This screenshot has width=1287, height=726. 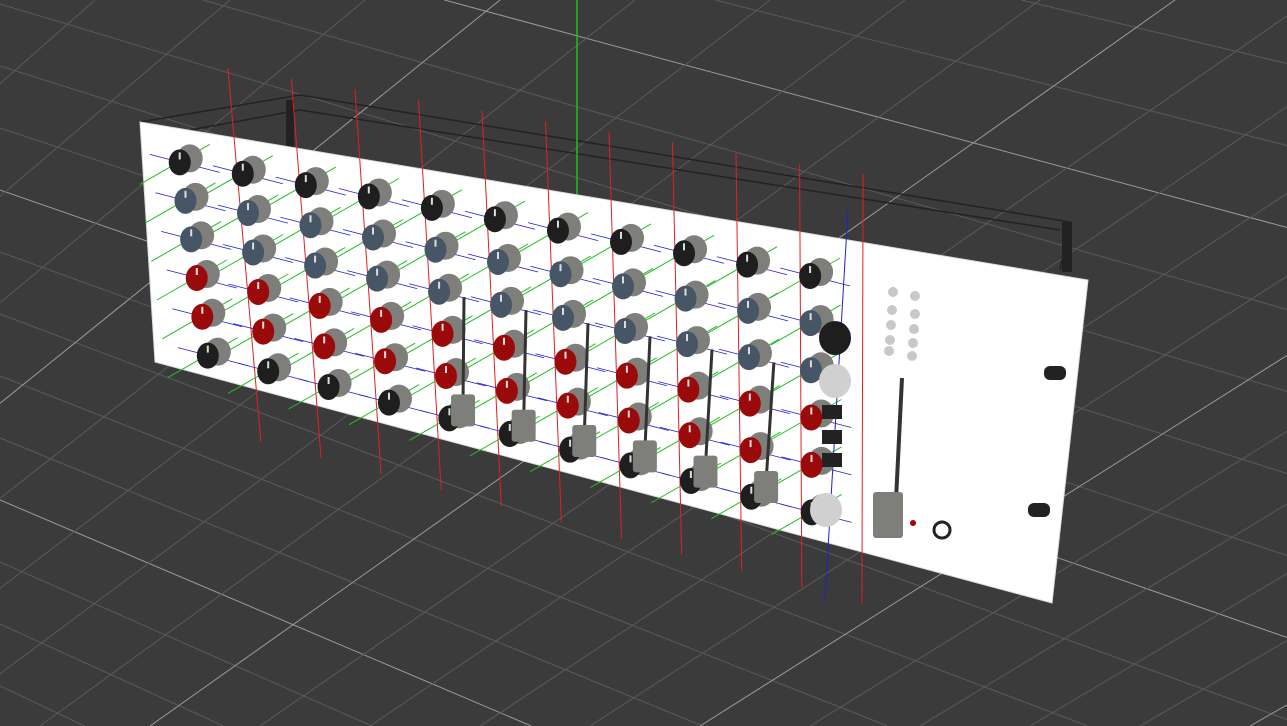 What do you see at coordinates (942, 530) in the screenshot?
I see `headphone-jack` at bounding box center [942, 530].